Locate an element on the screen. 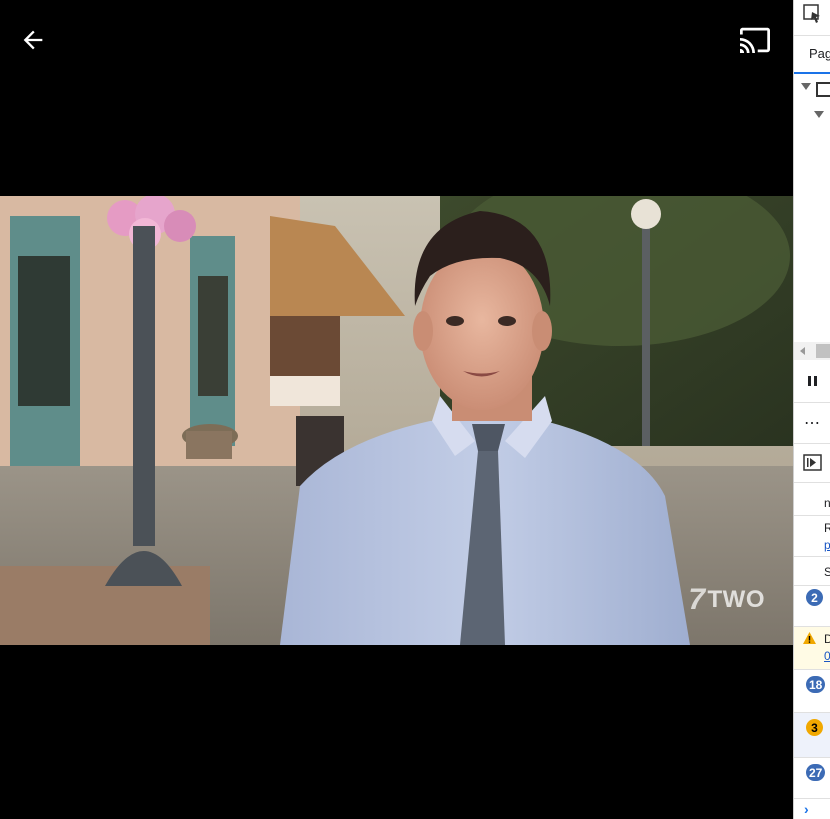  step-icon is located at coordinates (812, 462).